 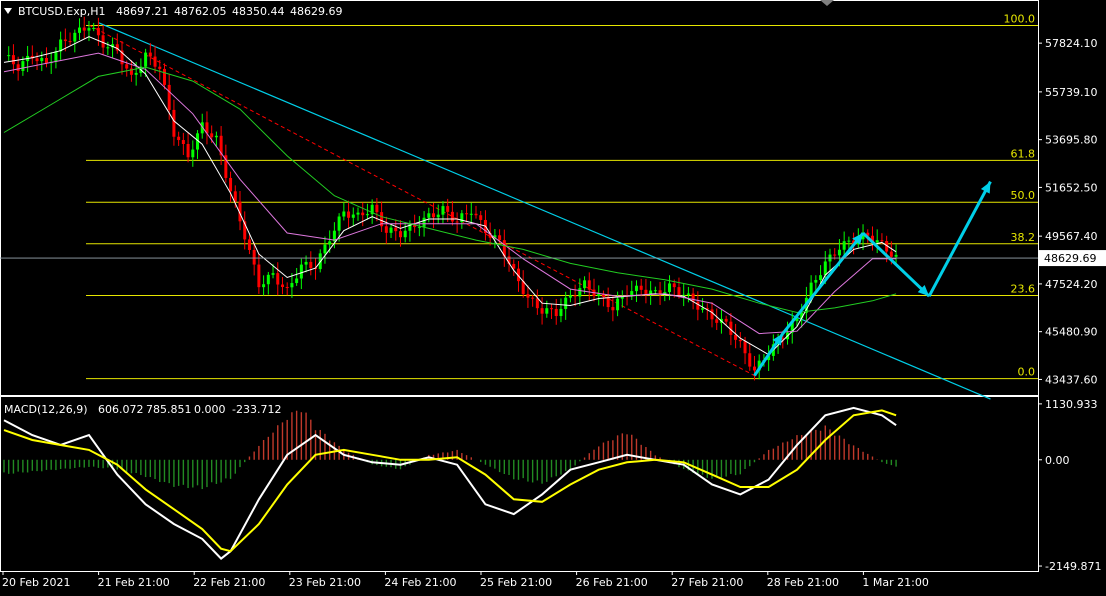 What do you see at coordinates (1071, 404) in the screenshot?
I see `macd-axis-label: 1130.933` at bounding box center [1071, 404].